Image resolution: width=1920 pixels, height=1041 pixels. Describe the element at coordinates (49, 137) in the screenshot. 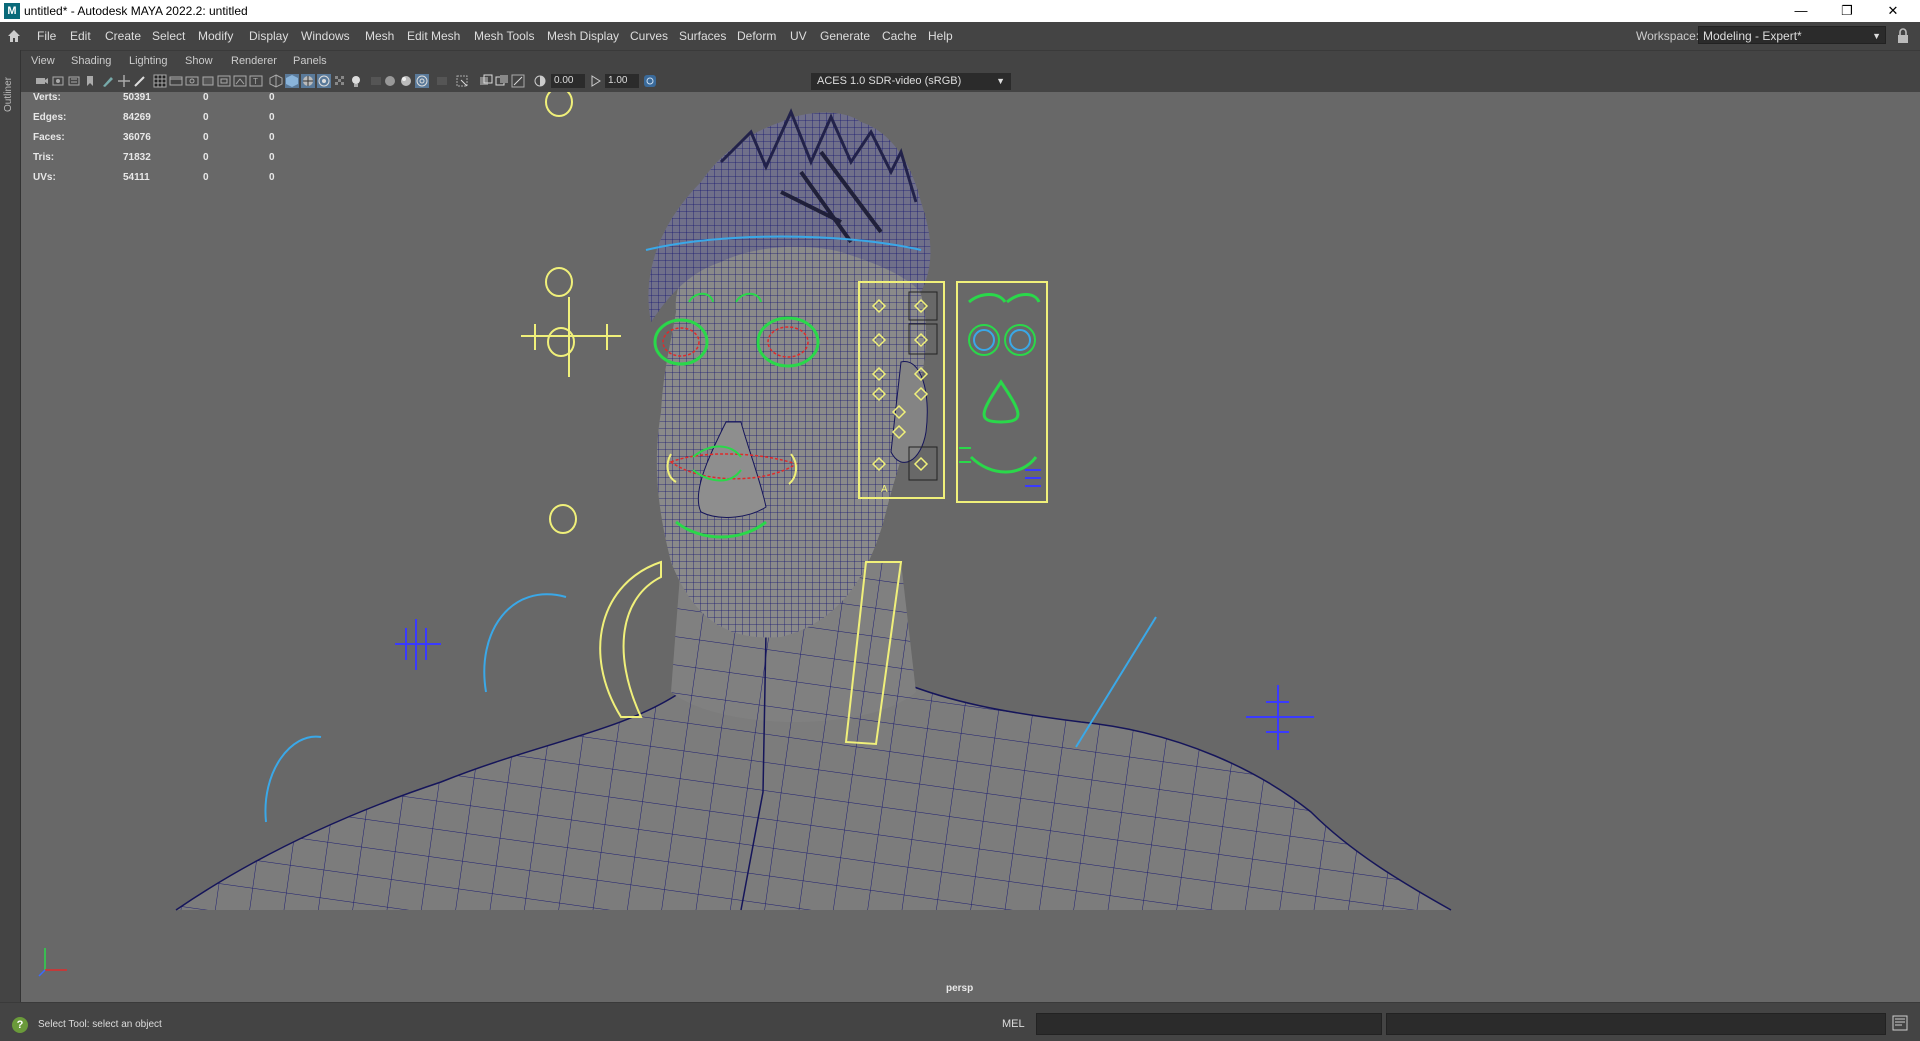

I see `hud-label: Faces:` at that location.